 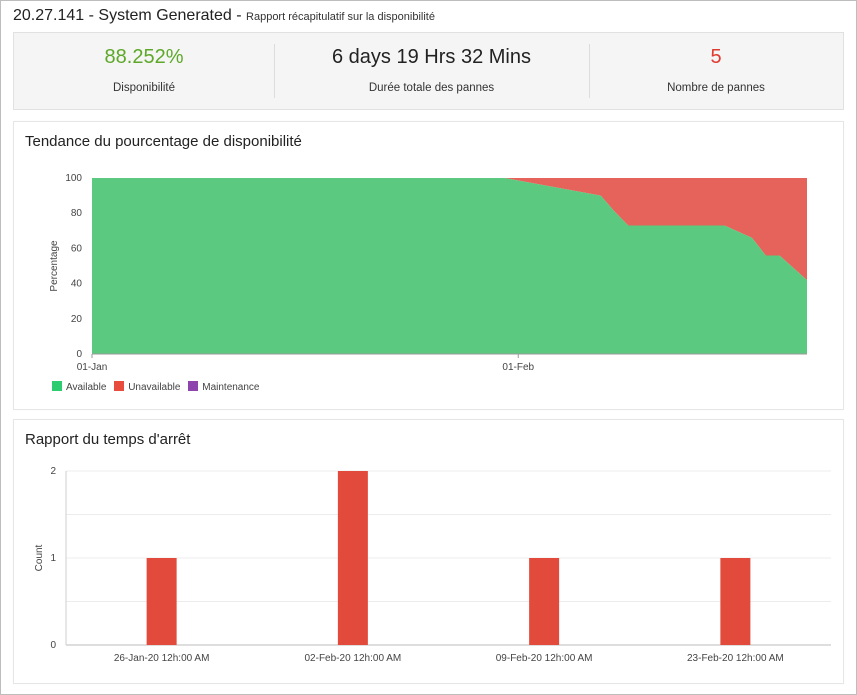 I want to click on downtime-value: 6 days 19 Hrs 32 Mins, so click(x=431, y=57).